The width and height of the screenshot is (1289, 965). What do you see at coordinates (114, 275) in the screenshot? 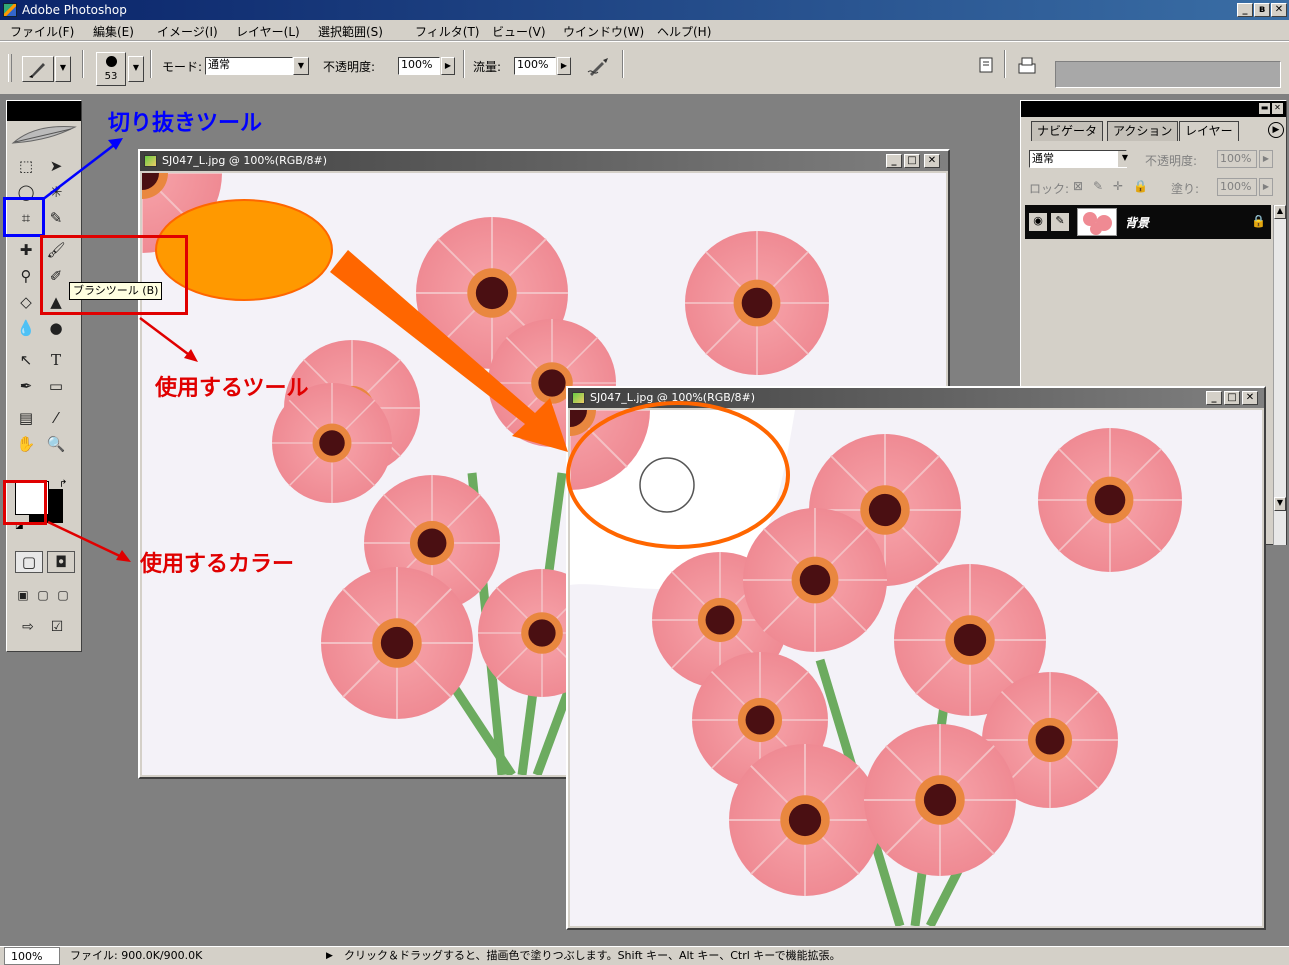
I see `tool-highlight-box` at bounding box center [114, 275].